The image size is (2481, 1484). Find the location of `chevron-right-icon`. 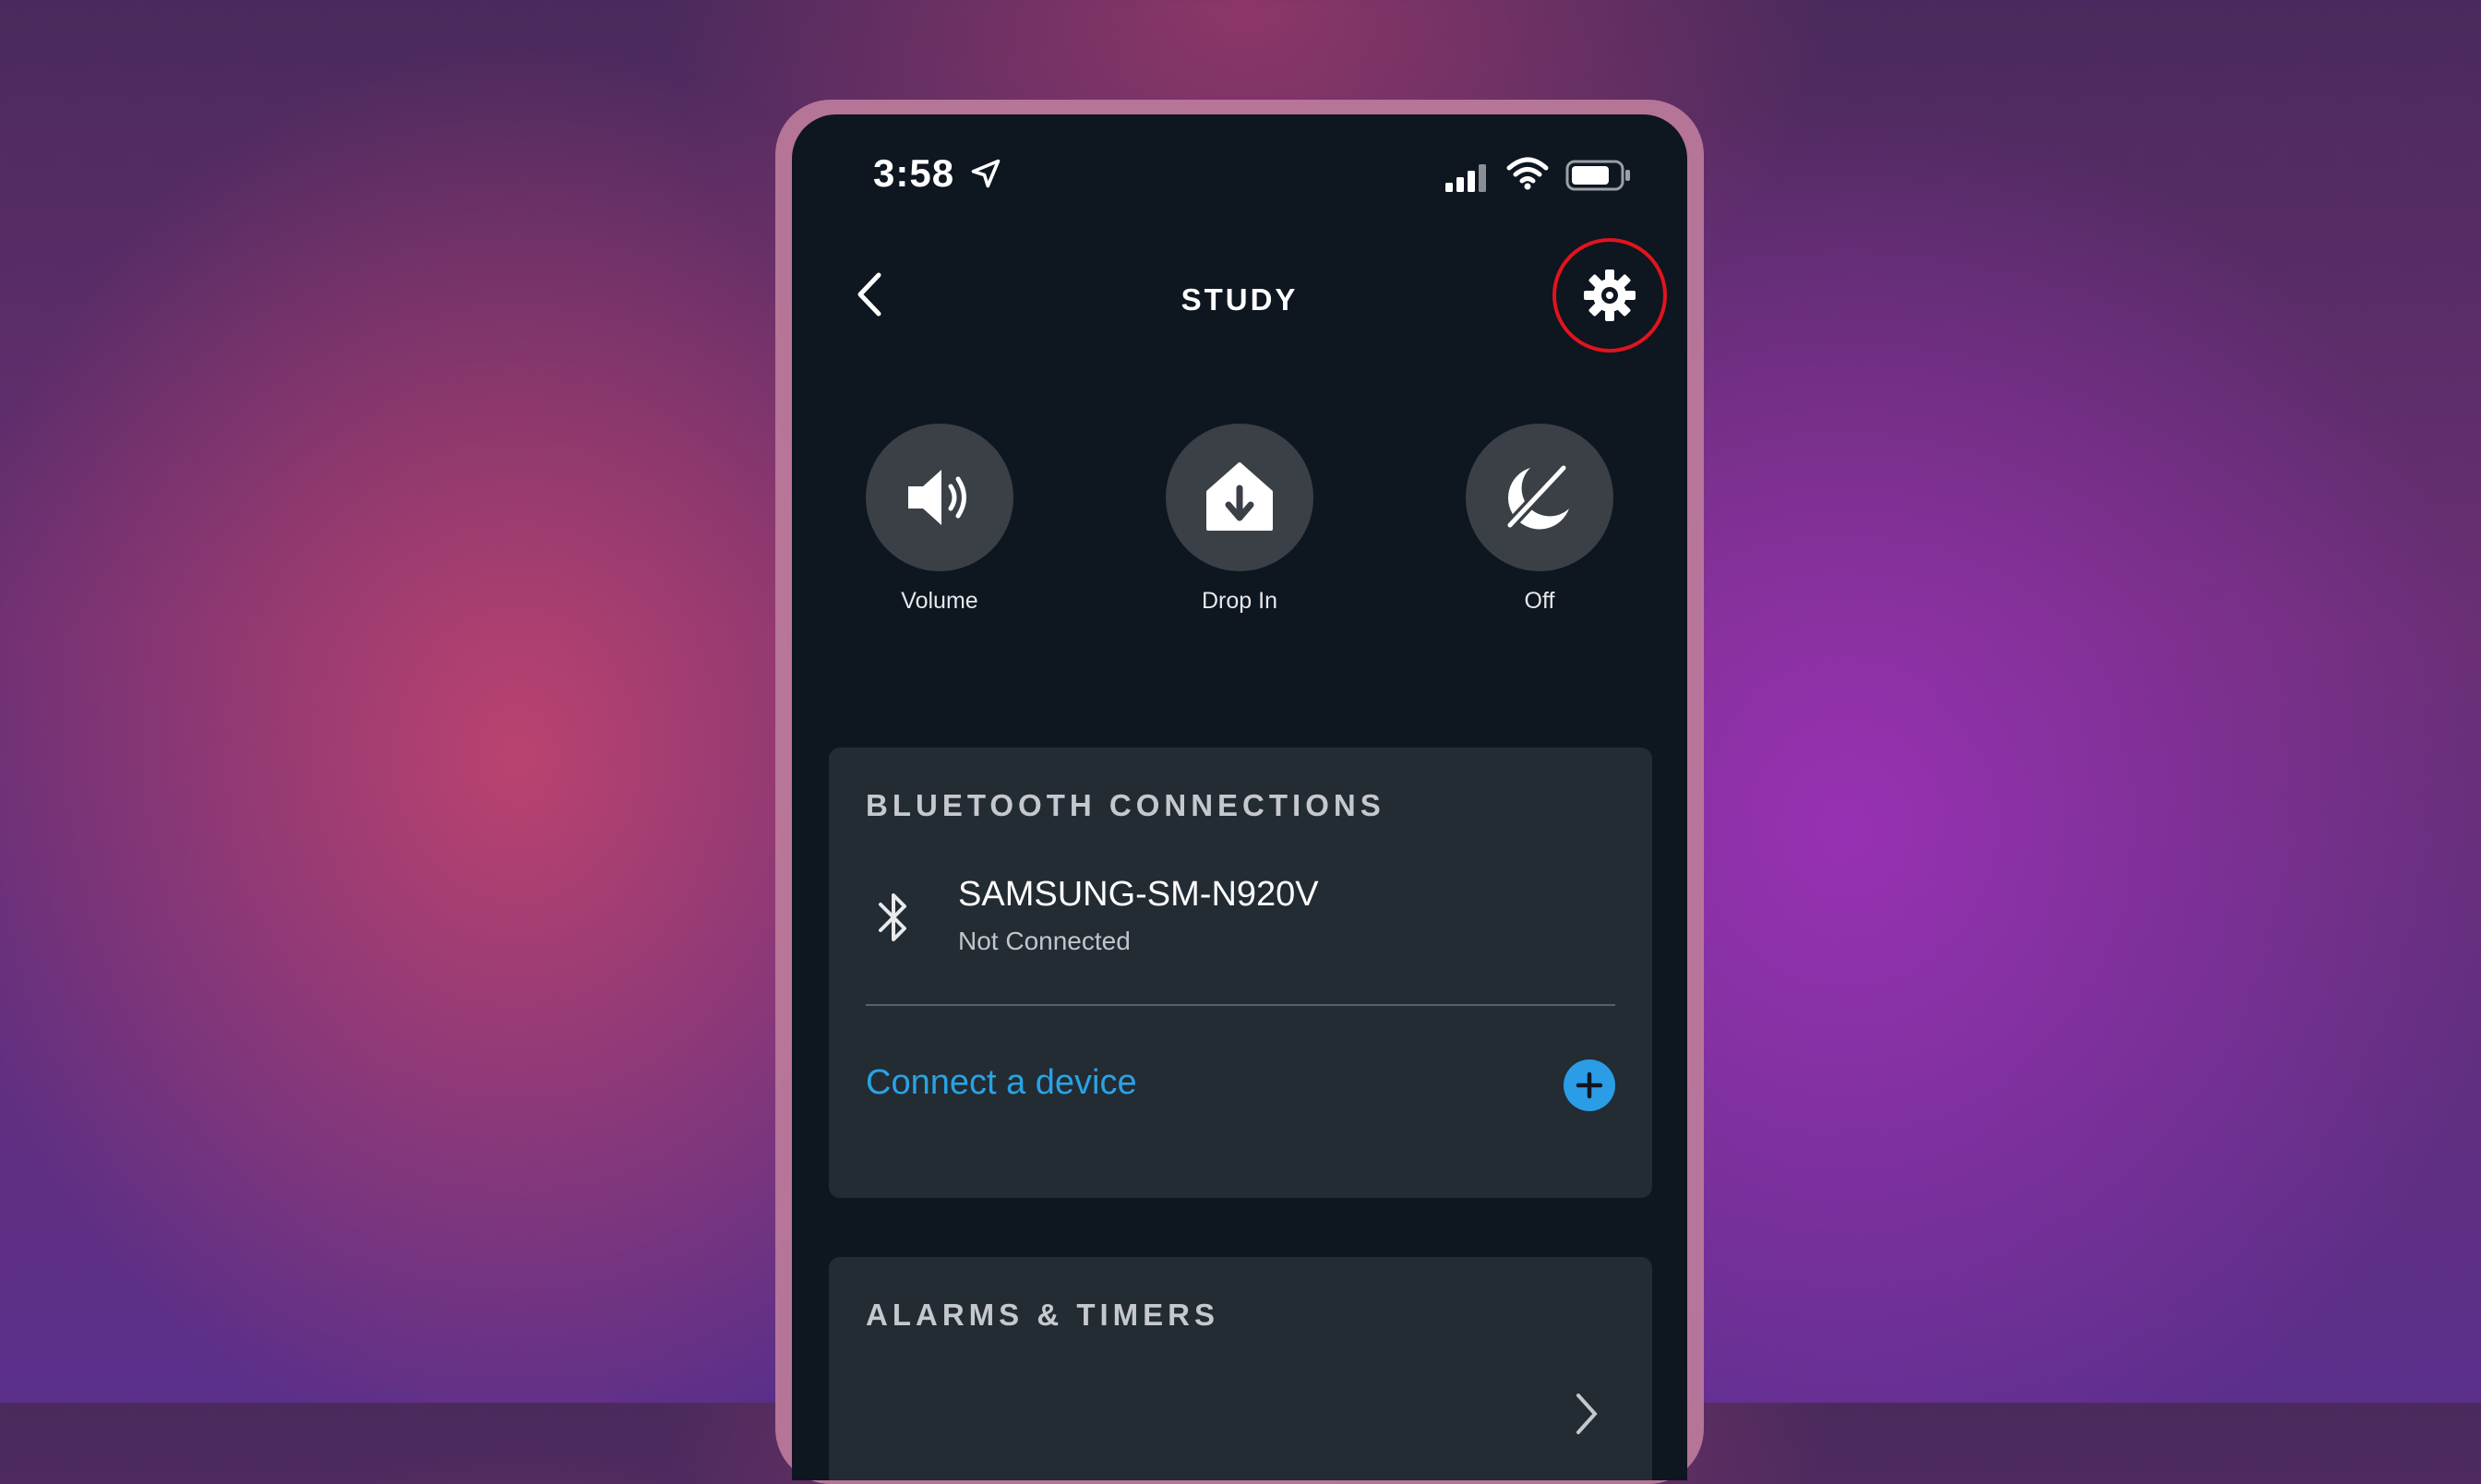

chevron-right-icon is located at coordinates (1585, 1414).